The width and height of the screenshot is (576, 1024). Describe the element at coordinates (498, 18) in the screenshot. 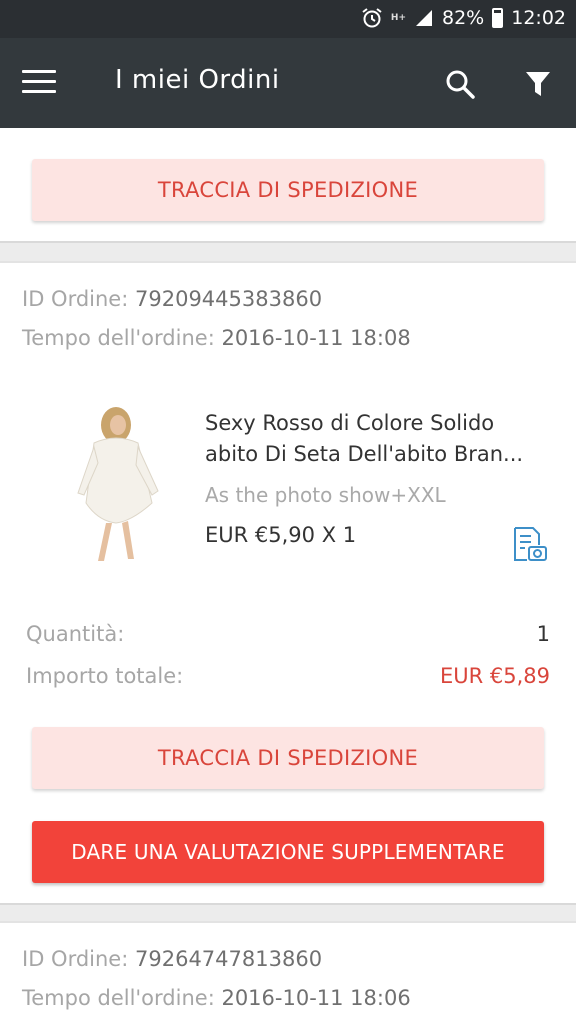

I see `battery-icon` at that location.